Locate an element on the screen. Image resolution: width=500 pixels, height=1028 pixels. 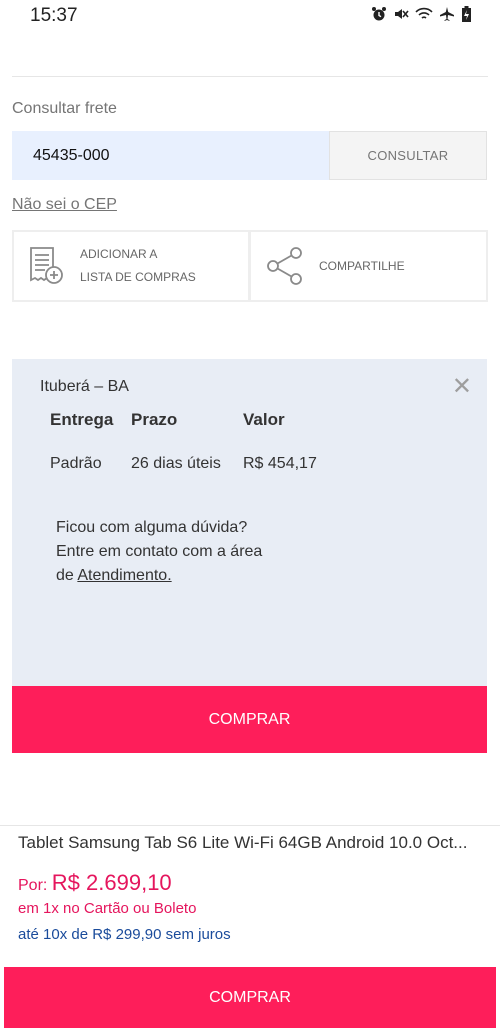
price-prefix: Por: is located at coordinates (33, 885).